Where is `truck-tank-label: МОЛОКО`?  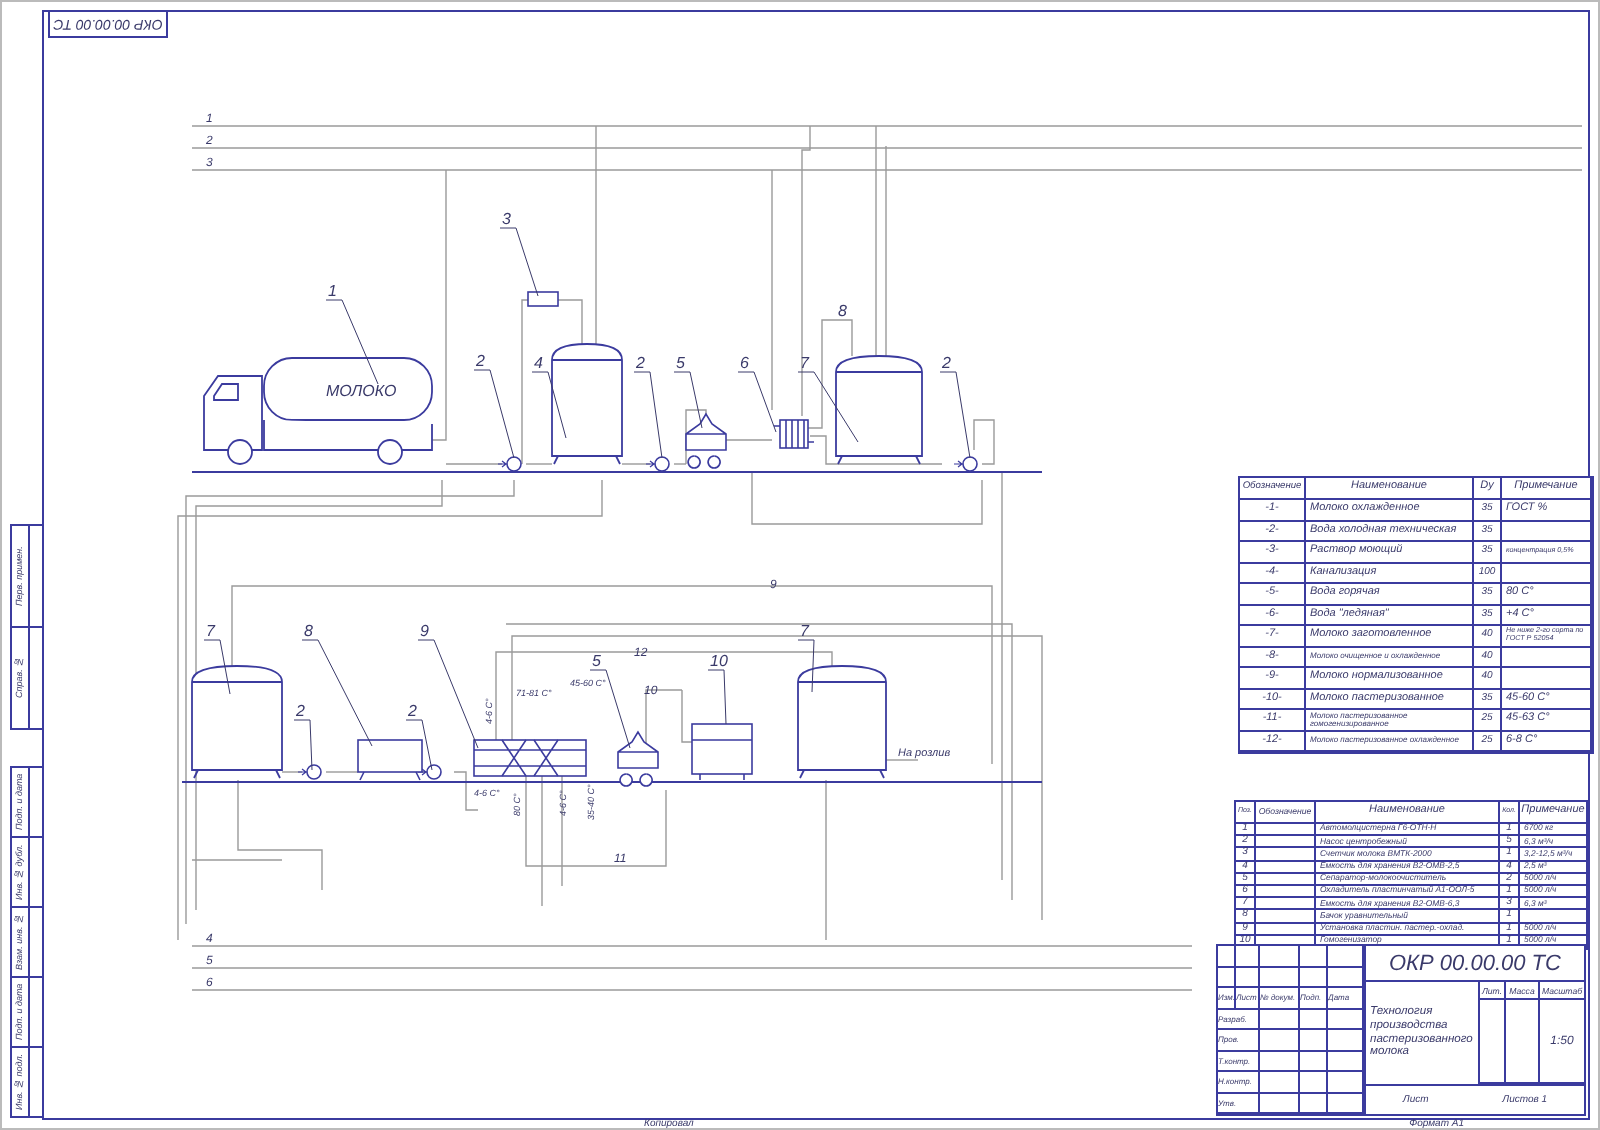 truck-tank-label: МОЛОКО is located at coordinates (361, 391).